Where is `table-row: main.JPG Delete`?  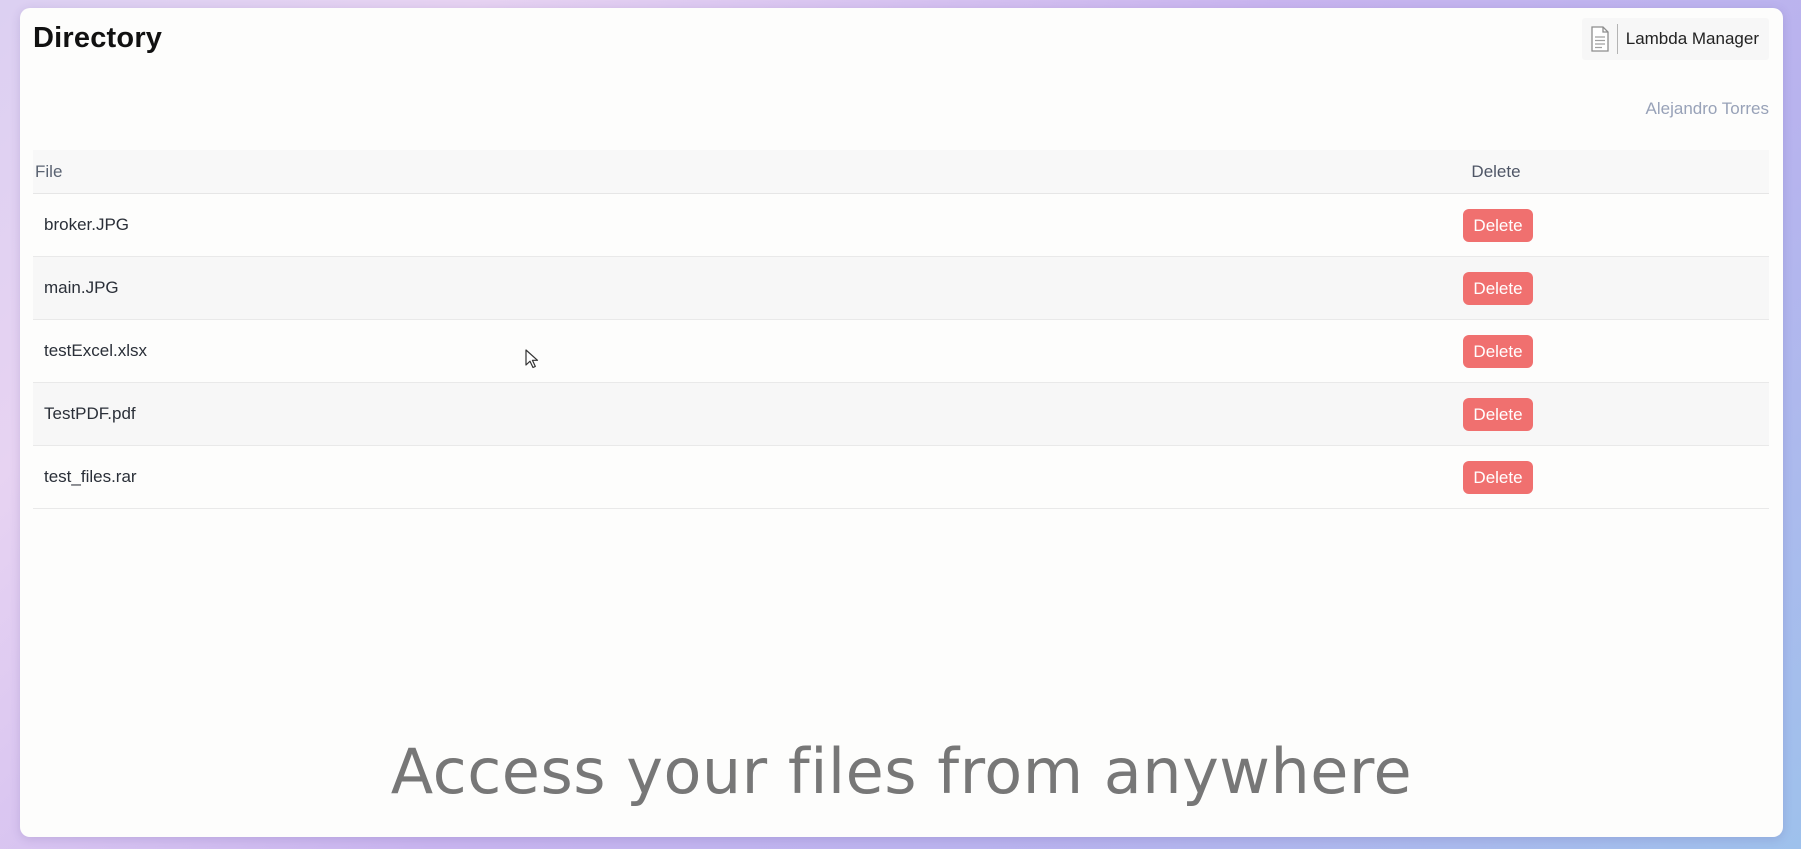 table-row: main.JPG Delete is located at coordinates (901, 288).